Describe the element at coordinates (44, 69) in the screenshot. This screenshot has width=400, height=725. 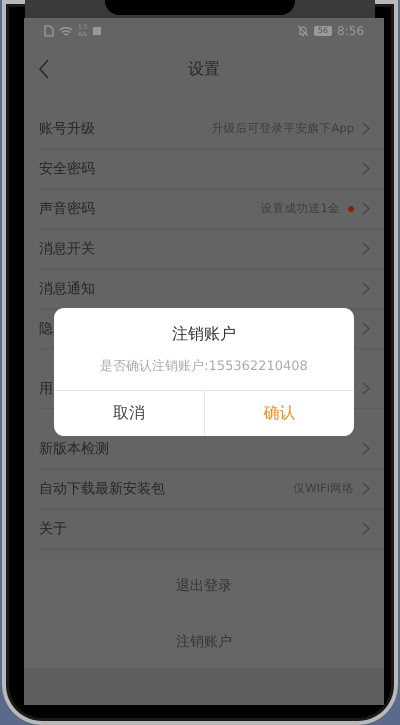
I see `back-icon` at that location.